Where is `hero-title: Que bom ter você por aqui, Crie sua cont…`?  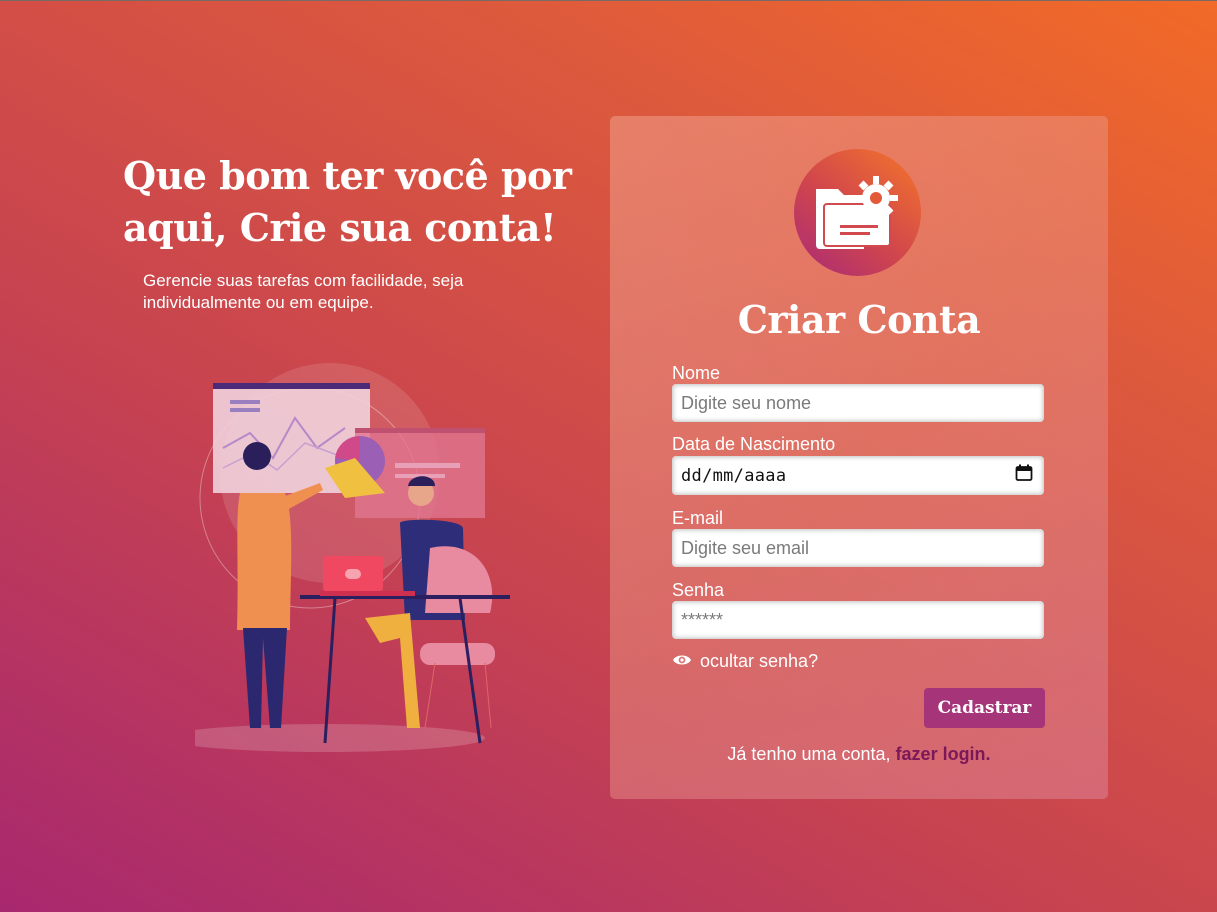
hero-title: Que bom ter você por aqui, Crie sua cont… is located at coordinates (347, 201).